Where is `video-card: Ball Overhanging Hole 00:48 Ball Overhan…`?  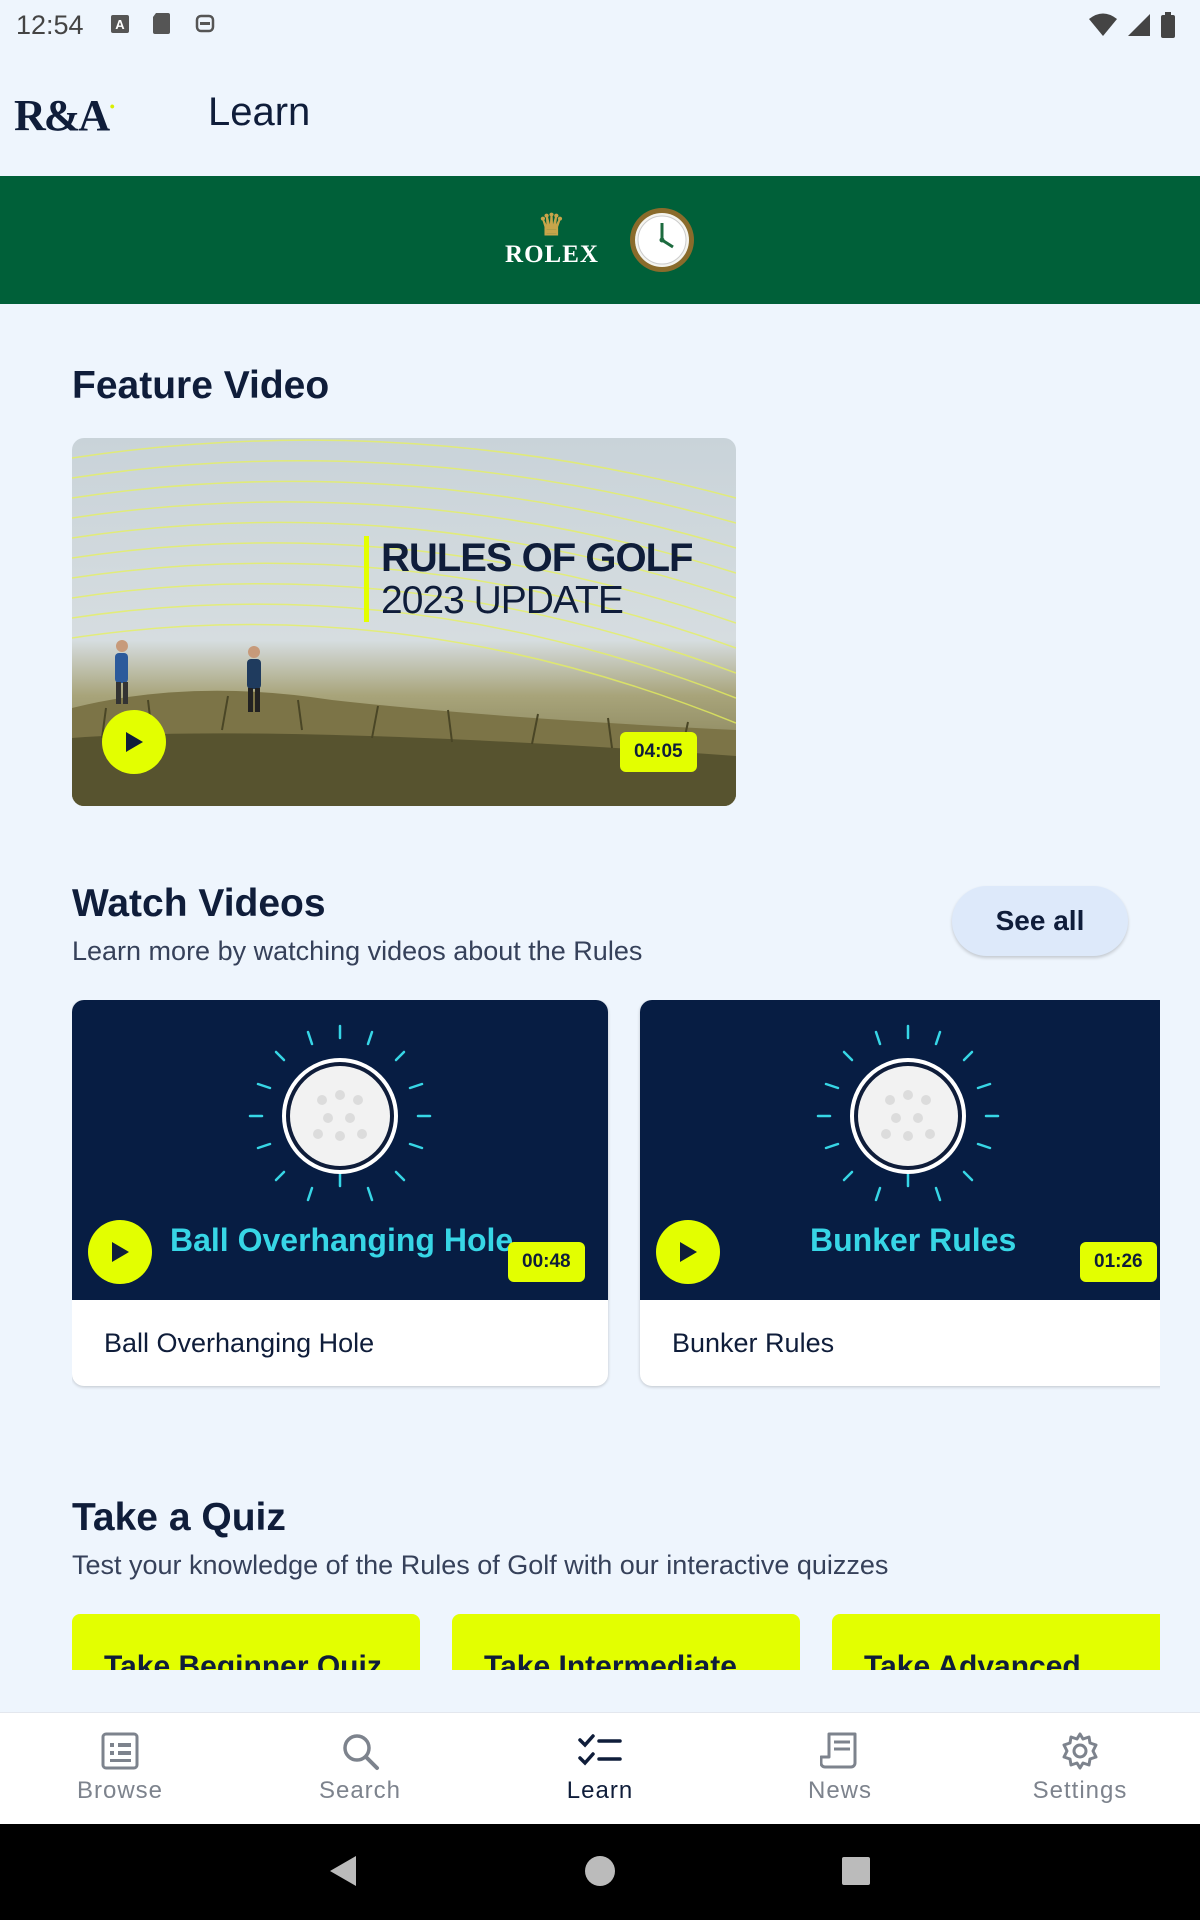
video-card: Ball Overhanging Hole 00:48 Ball Overhan… is located at coordinates (340, 1193).